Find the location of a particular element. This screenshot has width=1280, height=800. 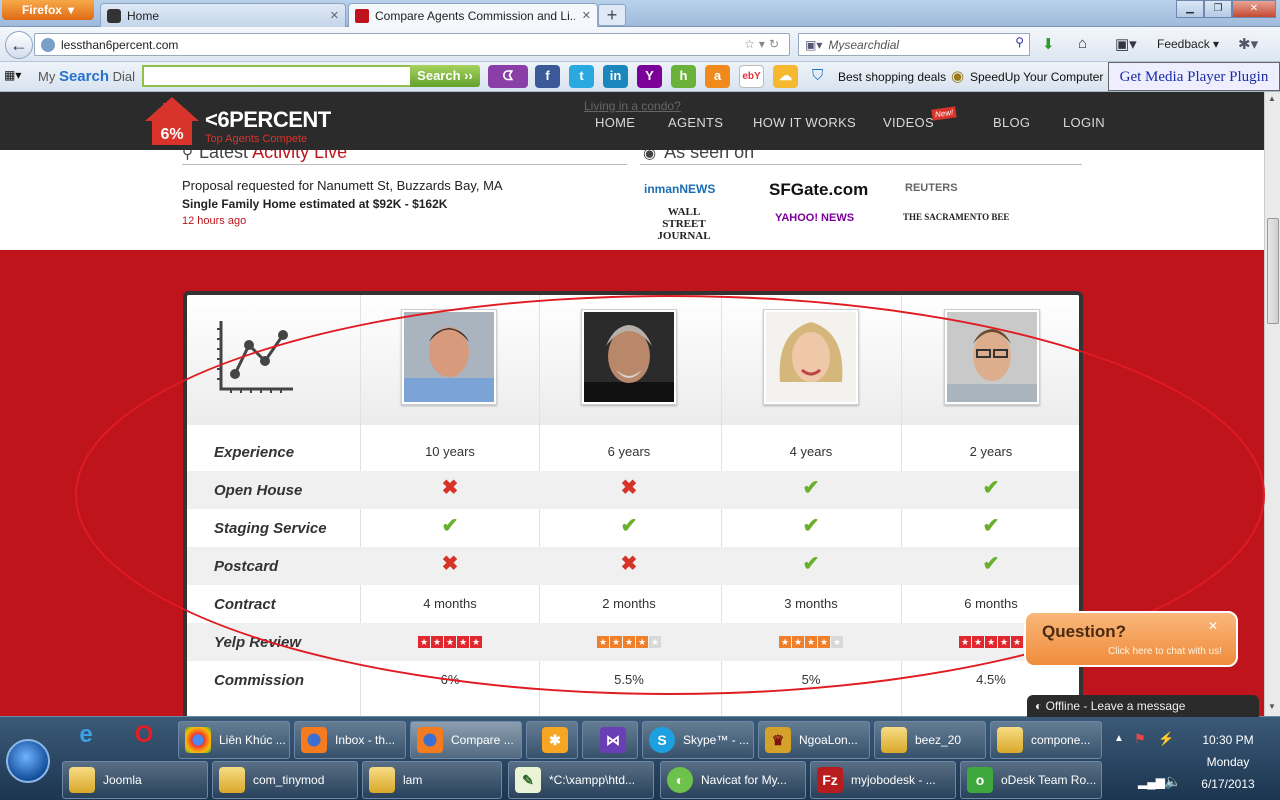

power-icon: ⚡ is located at coordinates (1166, 739).